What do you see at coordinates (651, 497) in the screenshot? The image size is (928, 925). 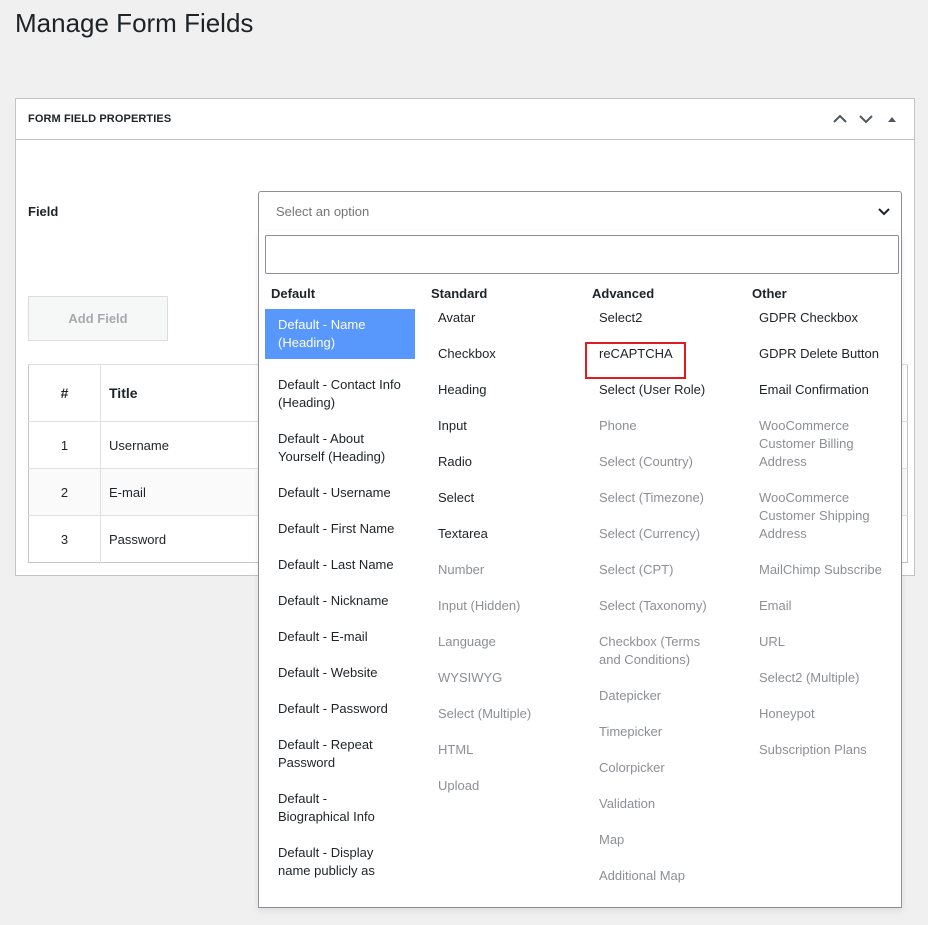 I see `dropdown-option: Select (Timezone)` at bounding box center [651, 497].